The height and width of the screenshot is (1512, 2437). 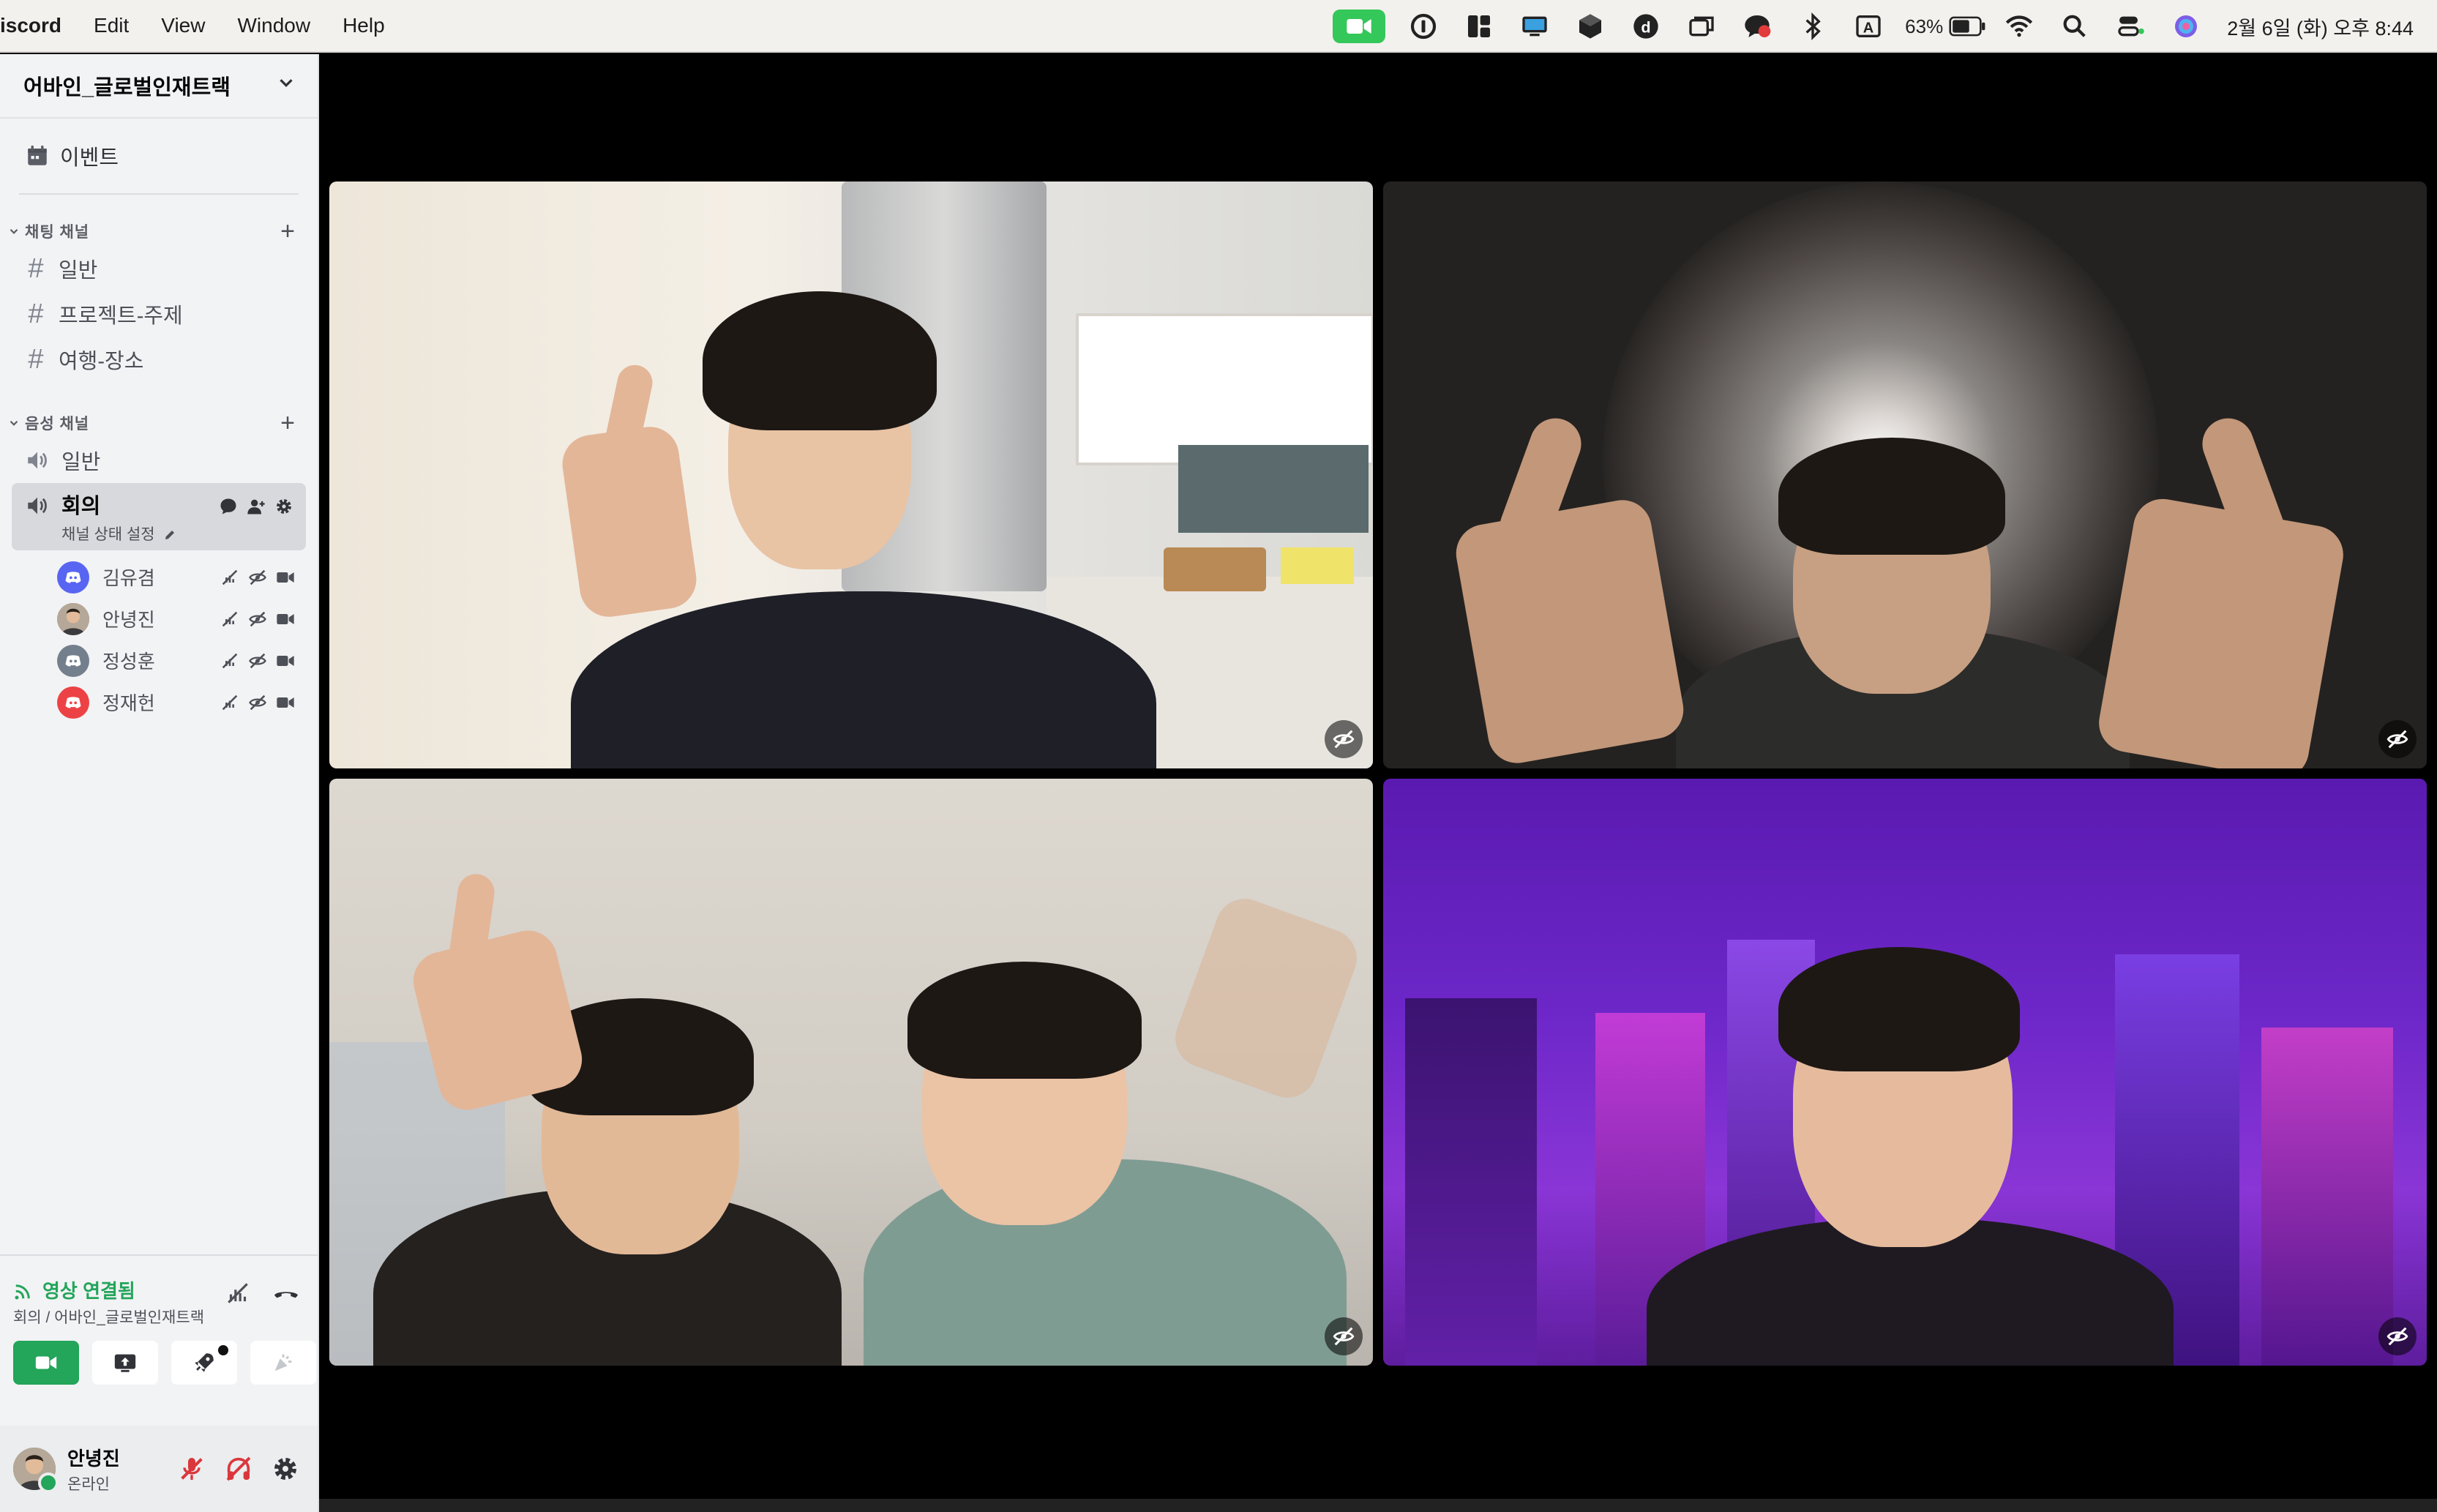 I want to click on app-menu: iscord, so click(x=30, y=25).